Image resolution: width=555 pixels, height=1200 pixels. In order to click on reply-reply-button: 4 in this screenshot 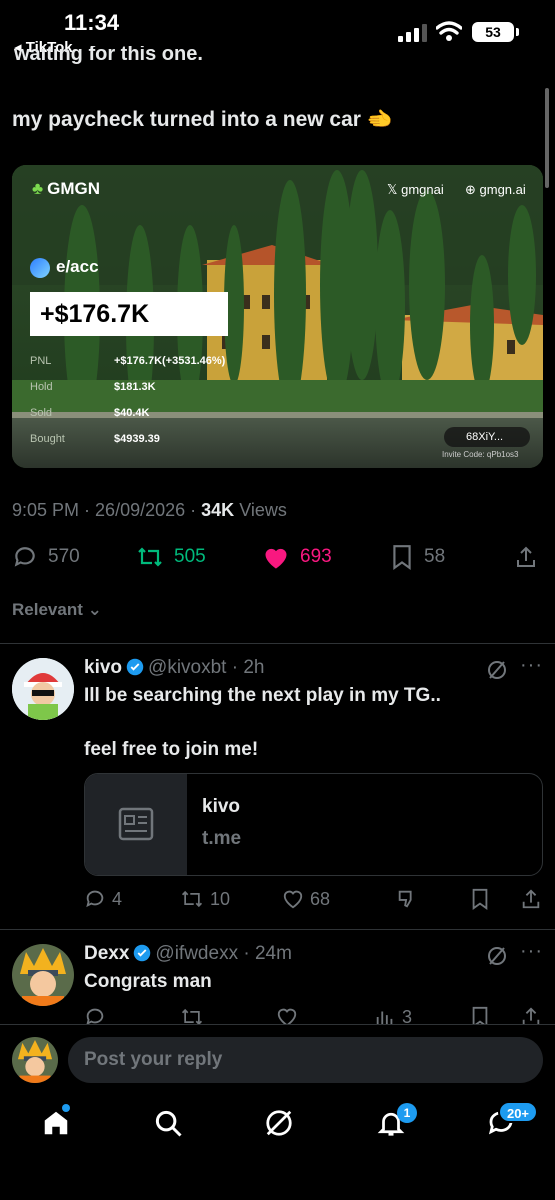, I will do `click(103, 899)`.